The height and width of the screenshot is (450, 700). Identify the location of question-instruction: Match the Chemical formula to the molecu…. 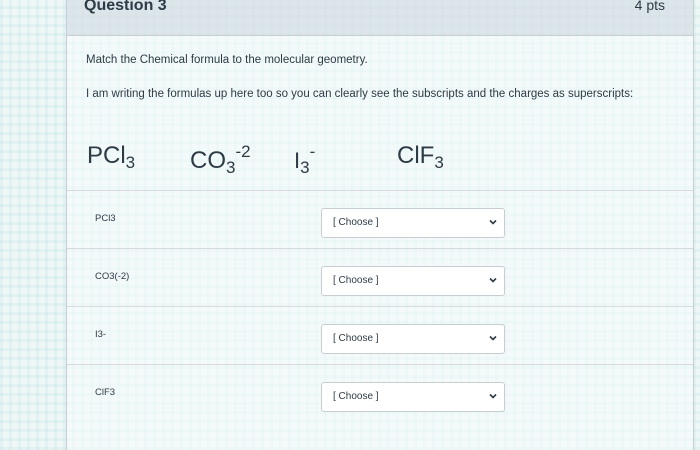
(227, 60).